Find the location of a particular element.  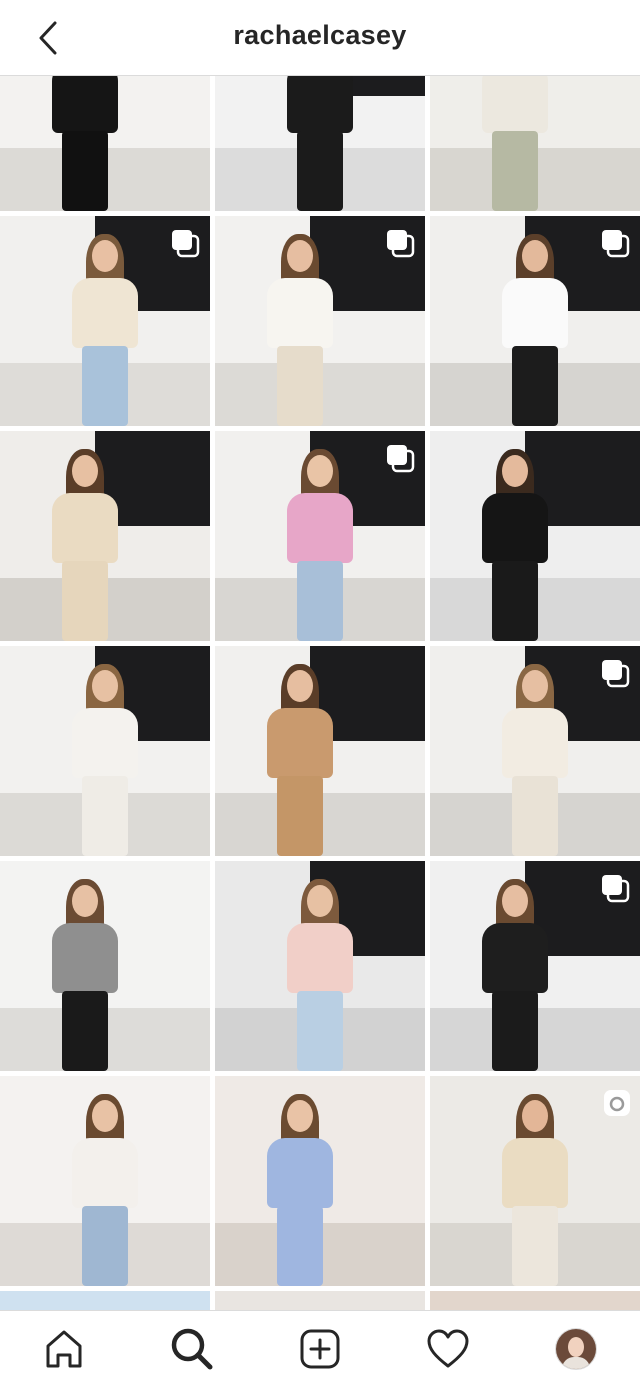

header: rachaelcasey is located at coordinates (320, 38).